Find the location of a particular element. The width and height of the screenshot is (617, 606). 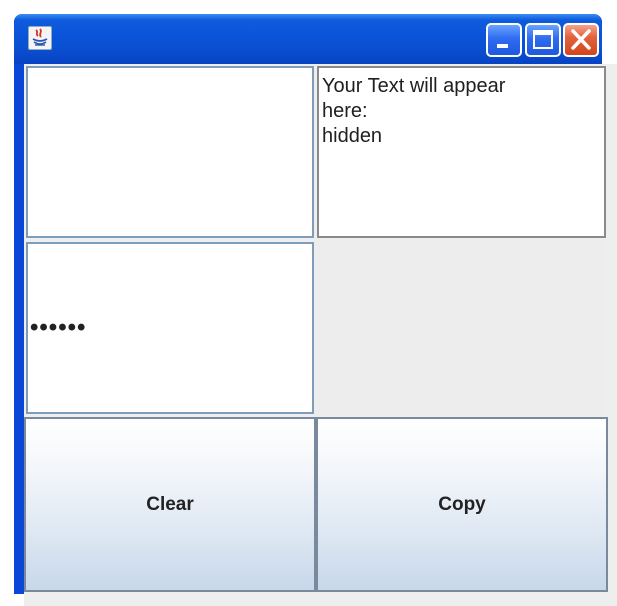

text-input-field is located at coordinates (170, 152).